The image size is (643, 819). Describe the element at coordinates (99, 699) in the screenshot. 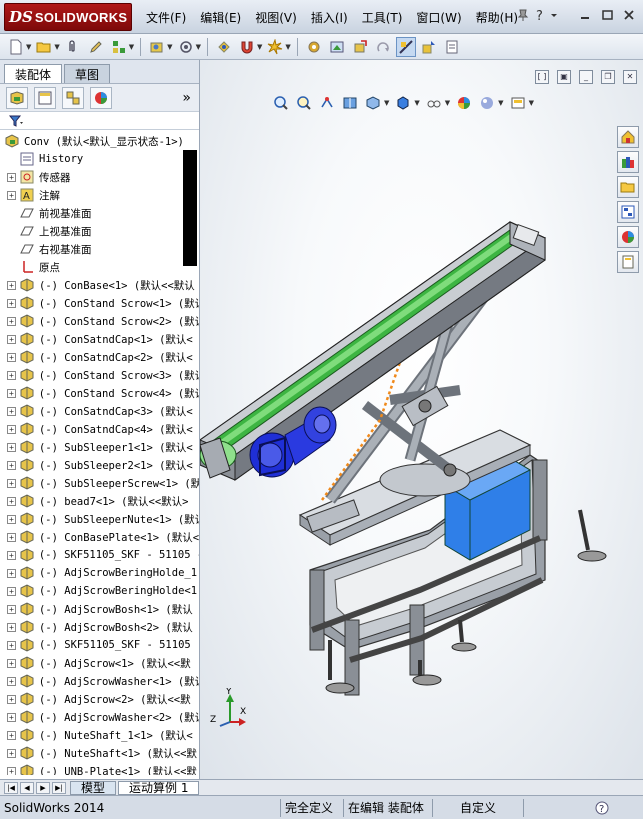

I see `tree-component-item: + (-) AdjScrow<2> (默认<<默` at that location.